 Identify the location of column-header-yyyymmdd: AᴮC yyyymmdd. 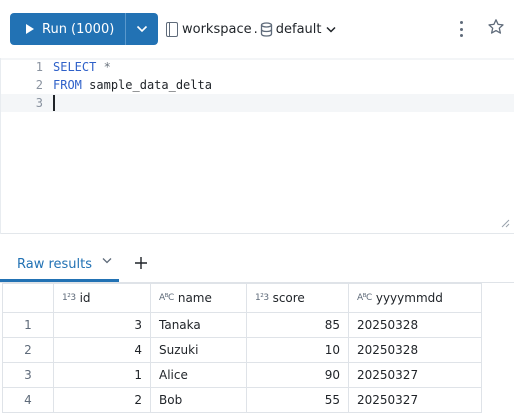
(415, 298).